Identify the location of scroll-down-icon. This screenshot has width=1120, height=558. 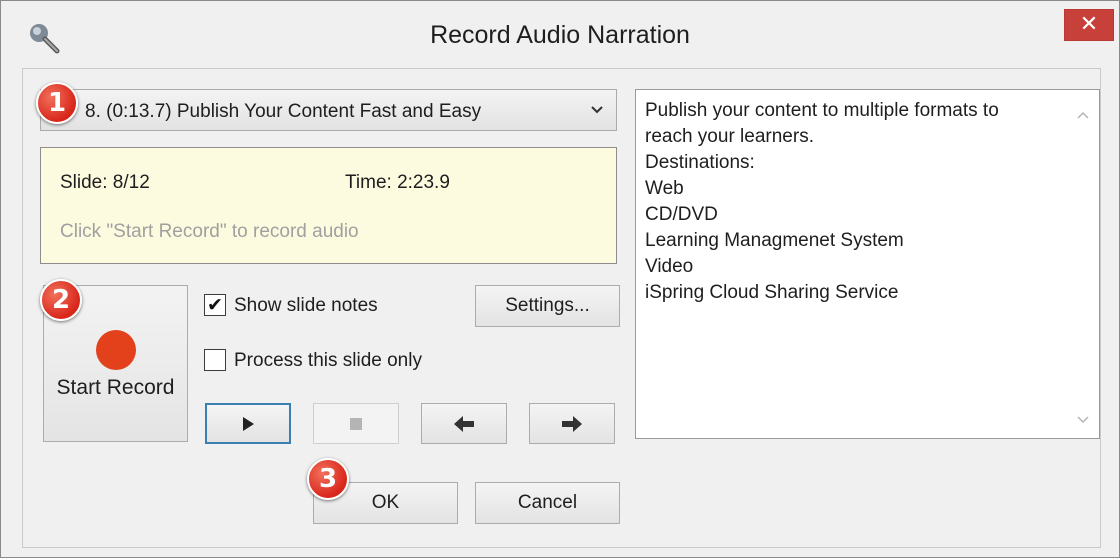
(1083, 420).